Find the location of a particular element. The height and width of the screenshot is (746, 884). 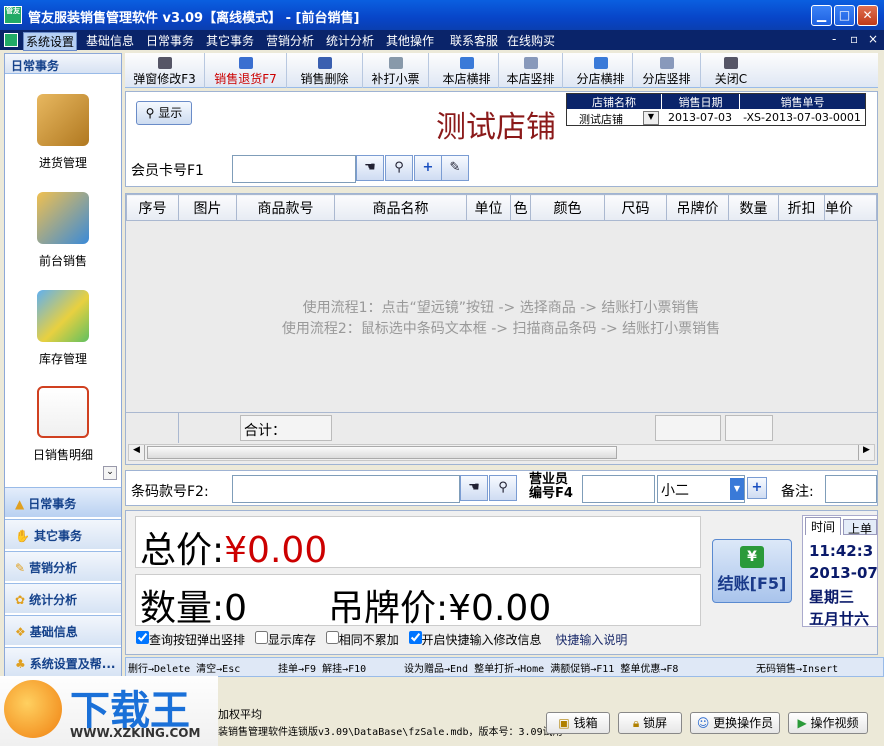

return-button: 销售退货F7 is located at coordinates (246, 70).